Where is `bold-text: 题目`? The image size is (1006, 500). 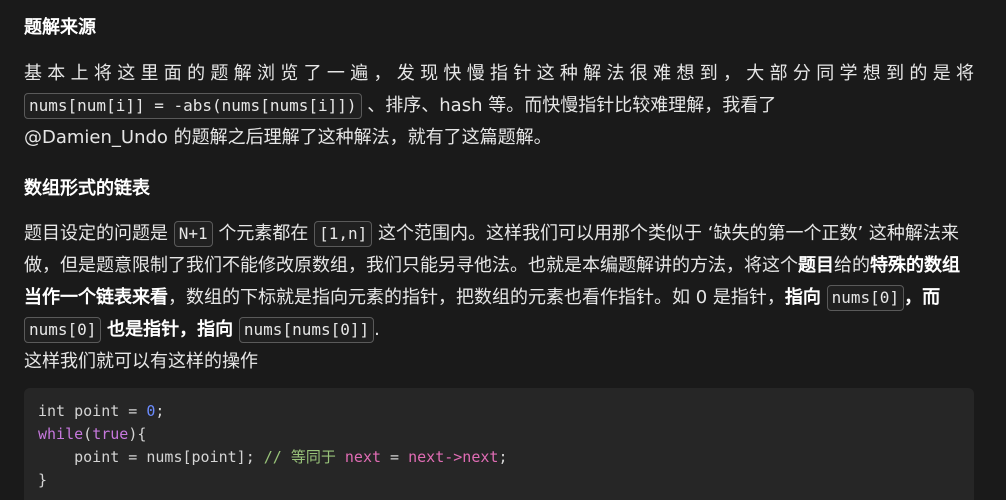
bold-text: 题目 is located at coordinates (816, 265).